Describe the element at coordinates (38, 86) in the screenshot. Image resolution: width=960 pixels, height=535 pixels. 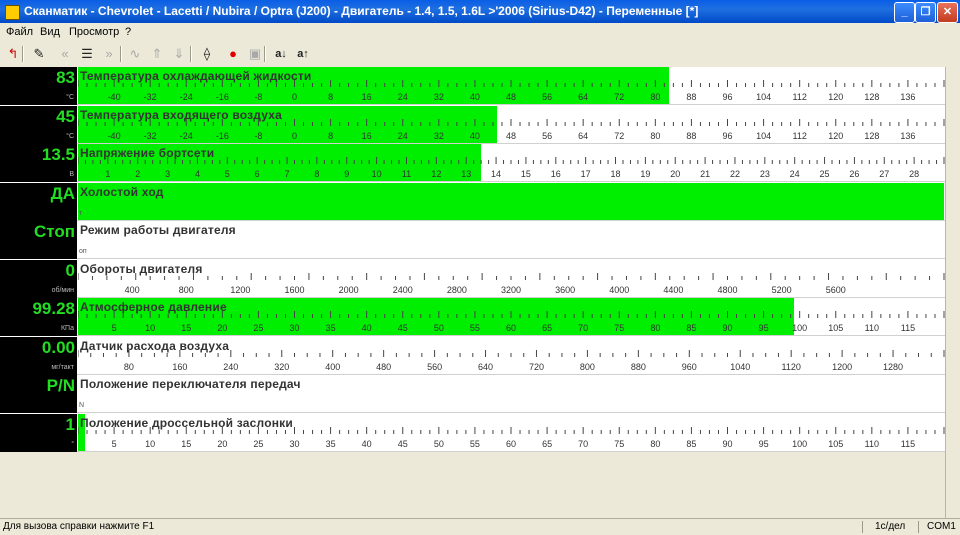
I see `value-display: 83 °C` at that location.